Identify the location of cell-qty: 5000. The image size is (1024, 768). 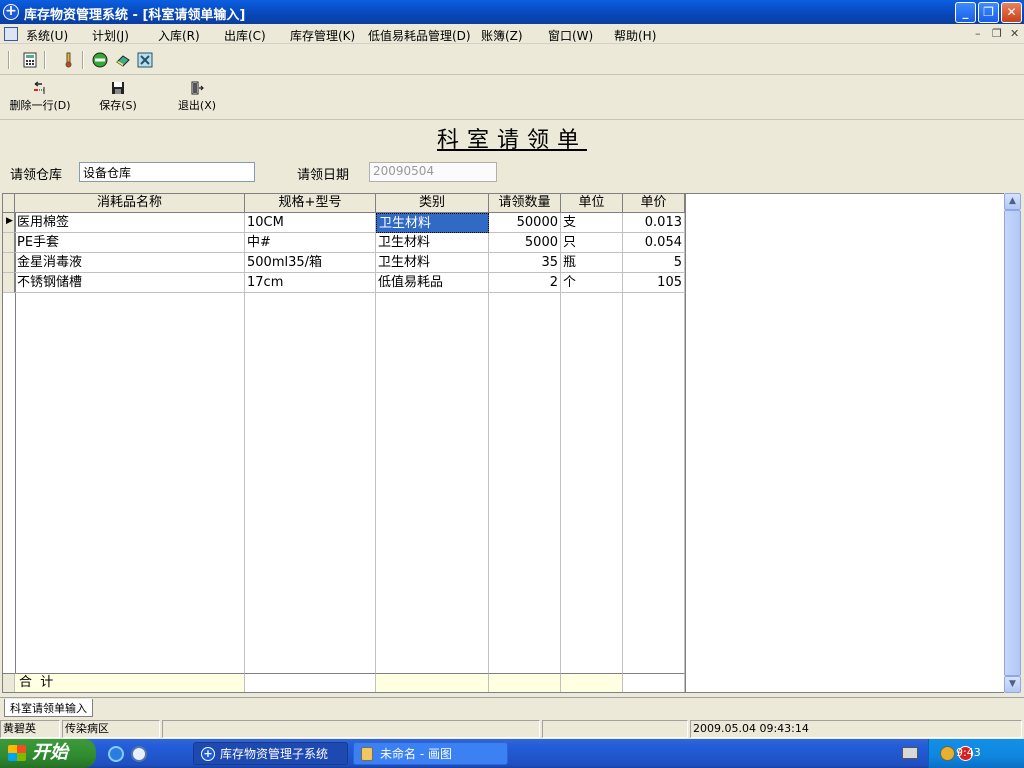
(525, 243).